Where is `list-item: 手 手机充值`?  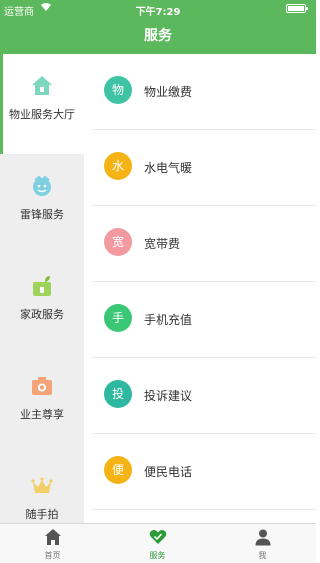 list-item: 手 手机充值 is located at coordinates (204, 320).